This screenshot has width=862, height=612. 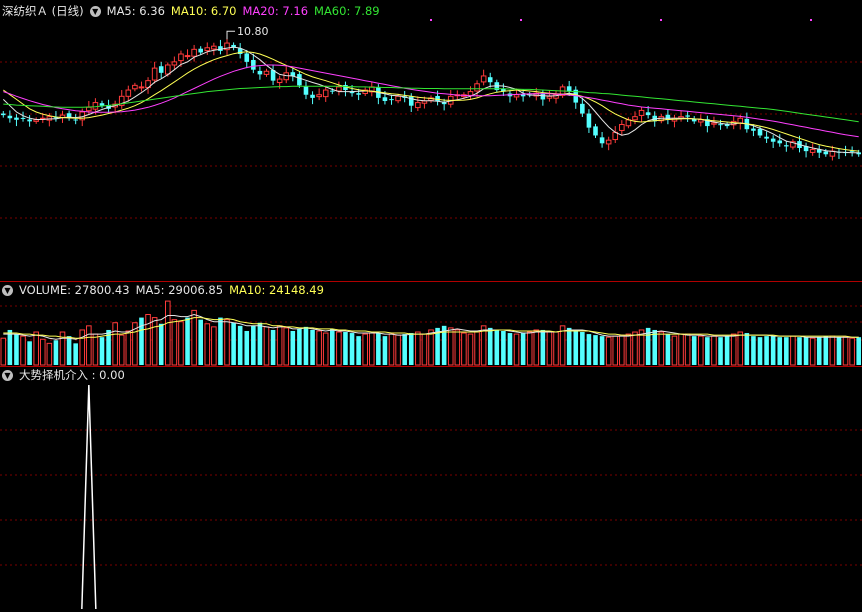 What do you see at coordinates (89, 497) in the screenshot?
I see `indicator-spike-line` at bounding box center [89, 497].